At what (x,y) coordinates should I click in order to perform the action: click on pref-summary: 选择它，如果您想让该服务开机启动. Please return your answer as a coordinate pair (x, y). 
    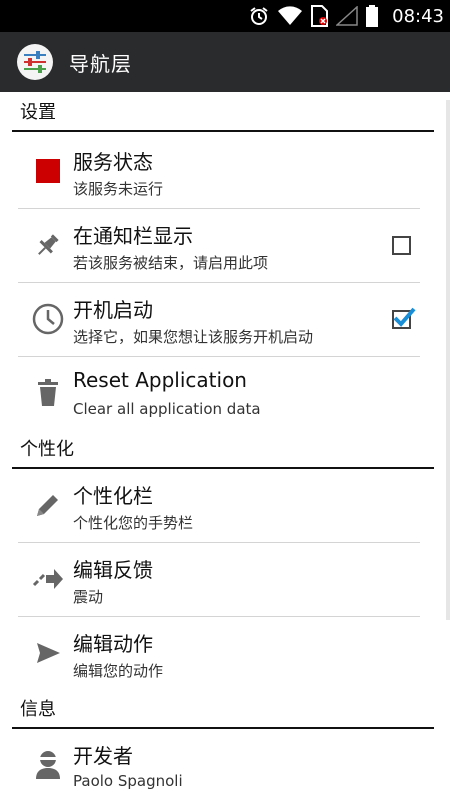
    Looking at the image, I should click on (193, 337).